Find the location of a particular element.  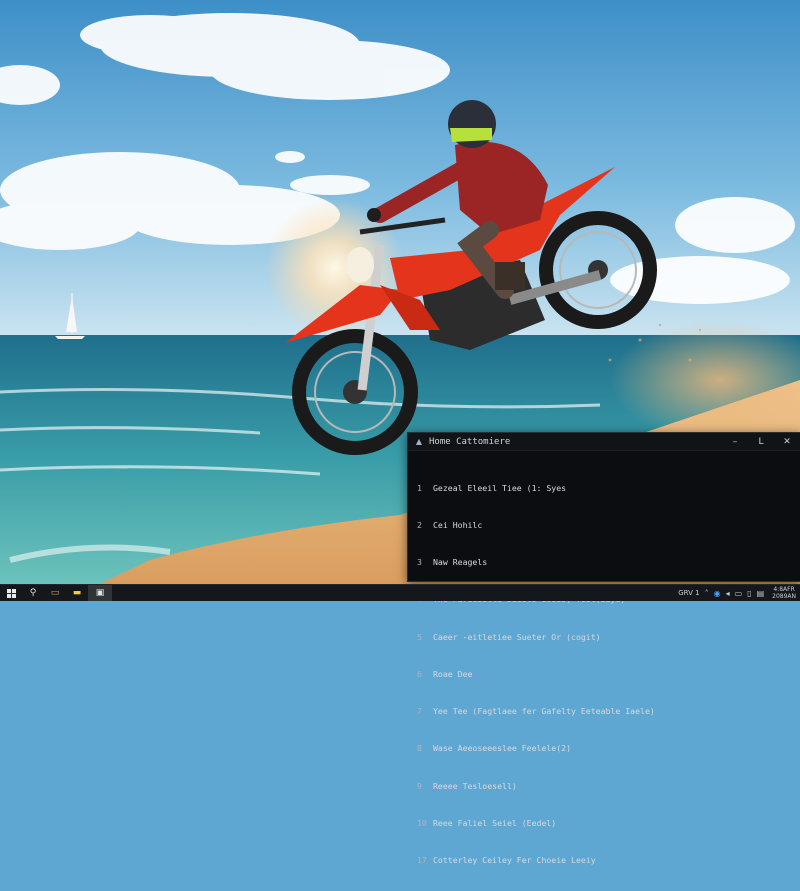

line-text: Naw Reagels is located at coordinates (460, 562).